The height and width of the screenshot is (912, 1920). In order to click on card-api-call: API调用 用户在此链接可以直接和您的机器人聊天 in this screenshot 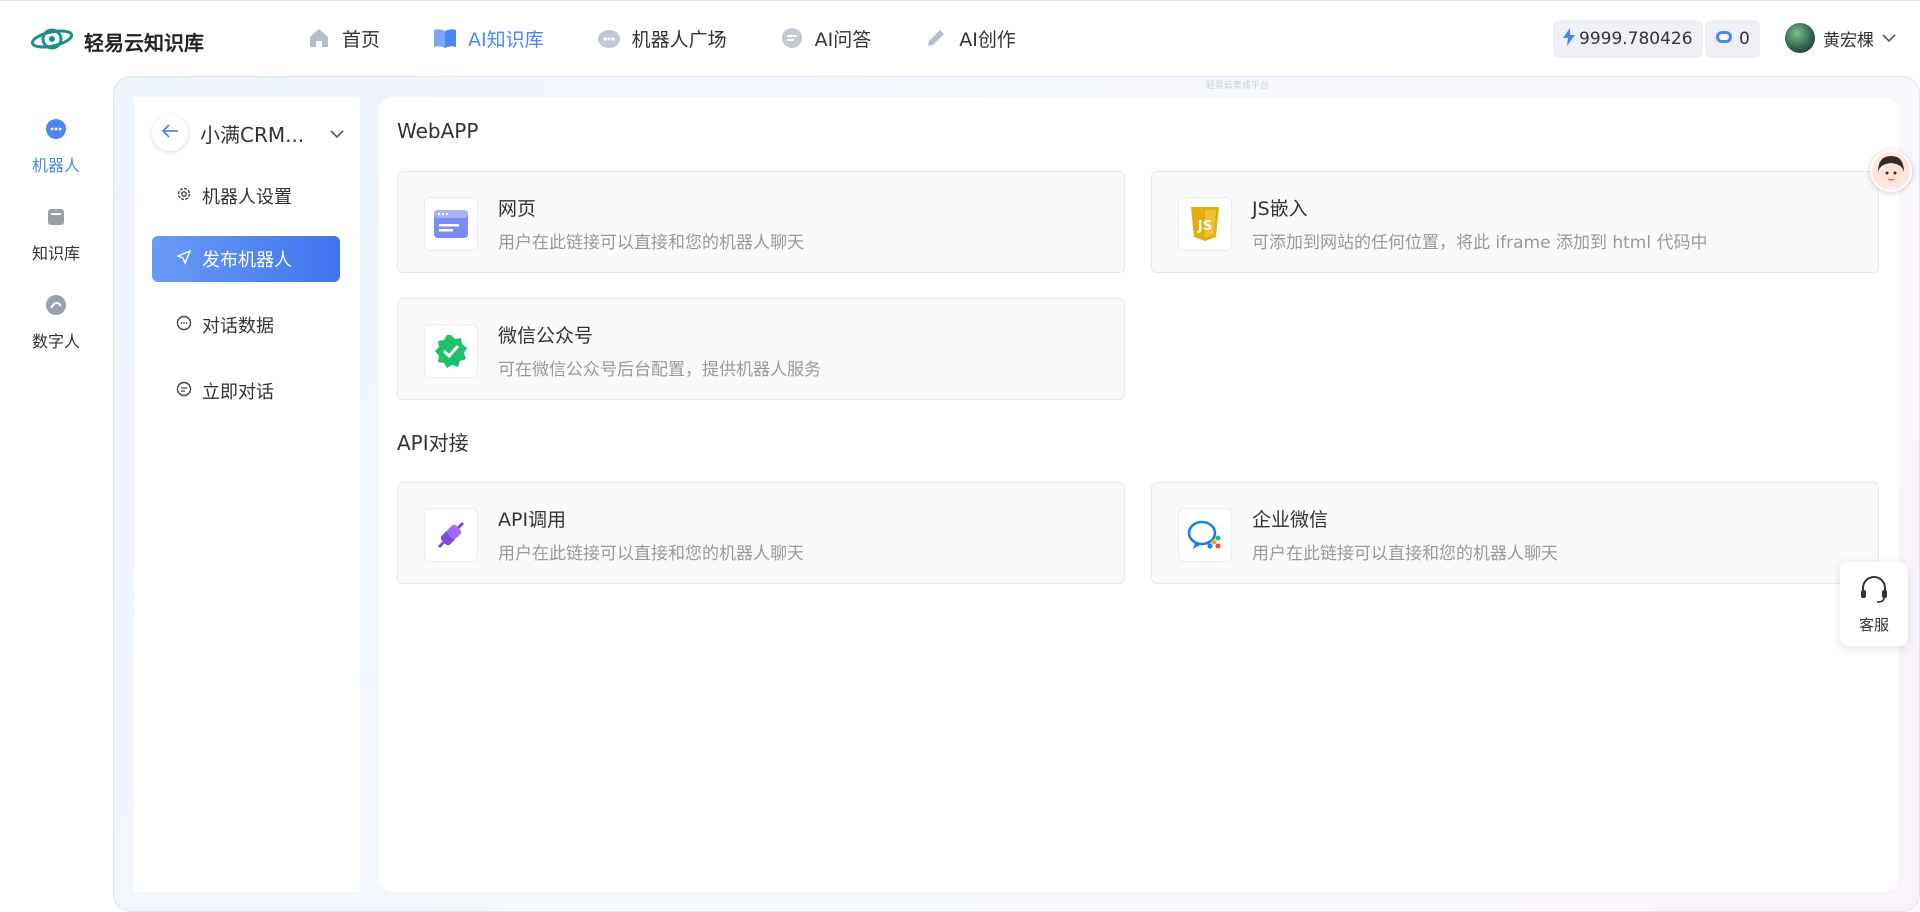, I will do `click(761, 533)`.